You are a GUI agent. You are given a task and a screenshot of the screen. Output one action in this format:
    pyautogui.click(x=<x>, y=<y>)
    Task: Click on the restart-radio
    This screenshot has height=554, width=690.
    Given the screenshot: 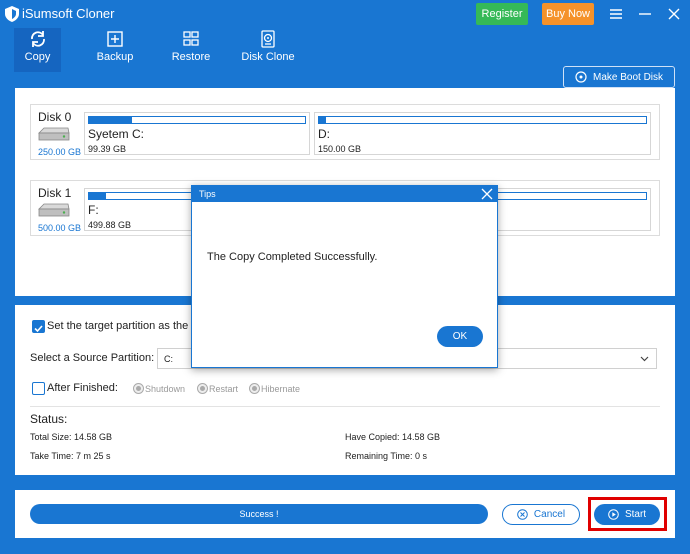 What is the action you would take?
    pyautogui.click(x=202, y=388)
    